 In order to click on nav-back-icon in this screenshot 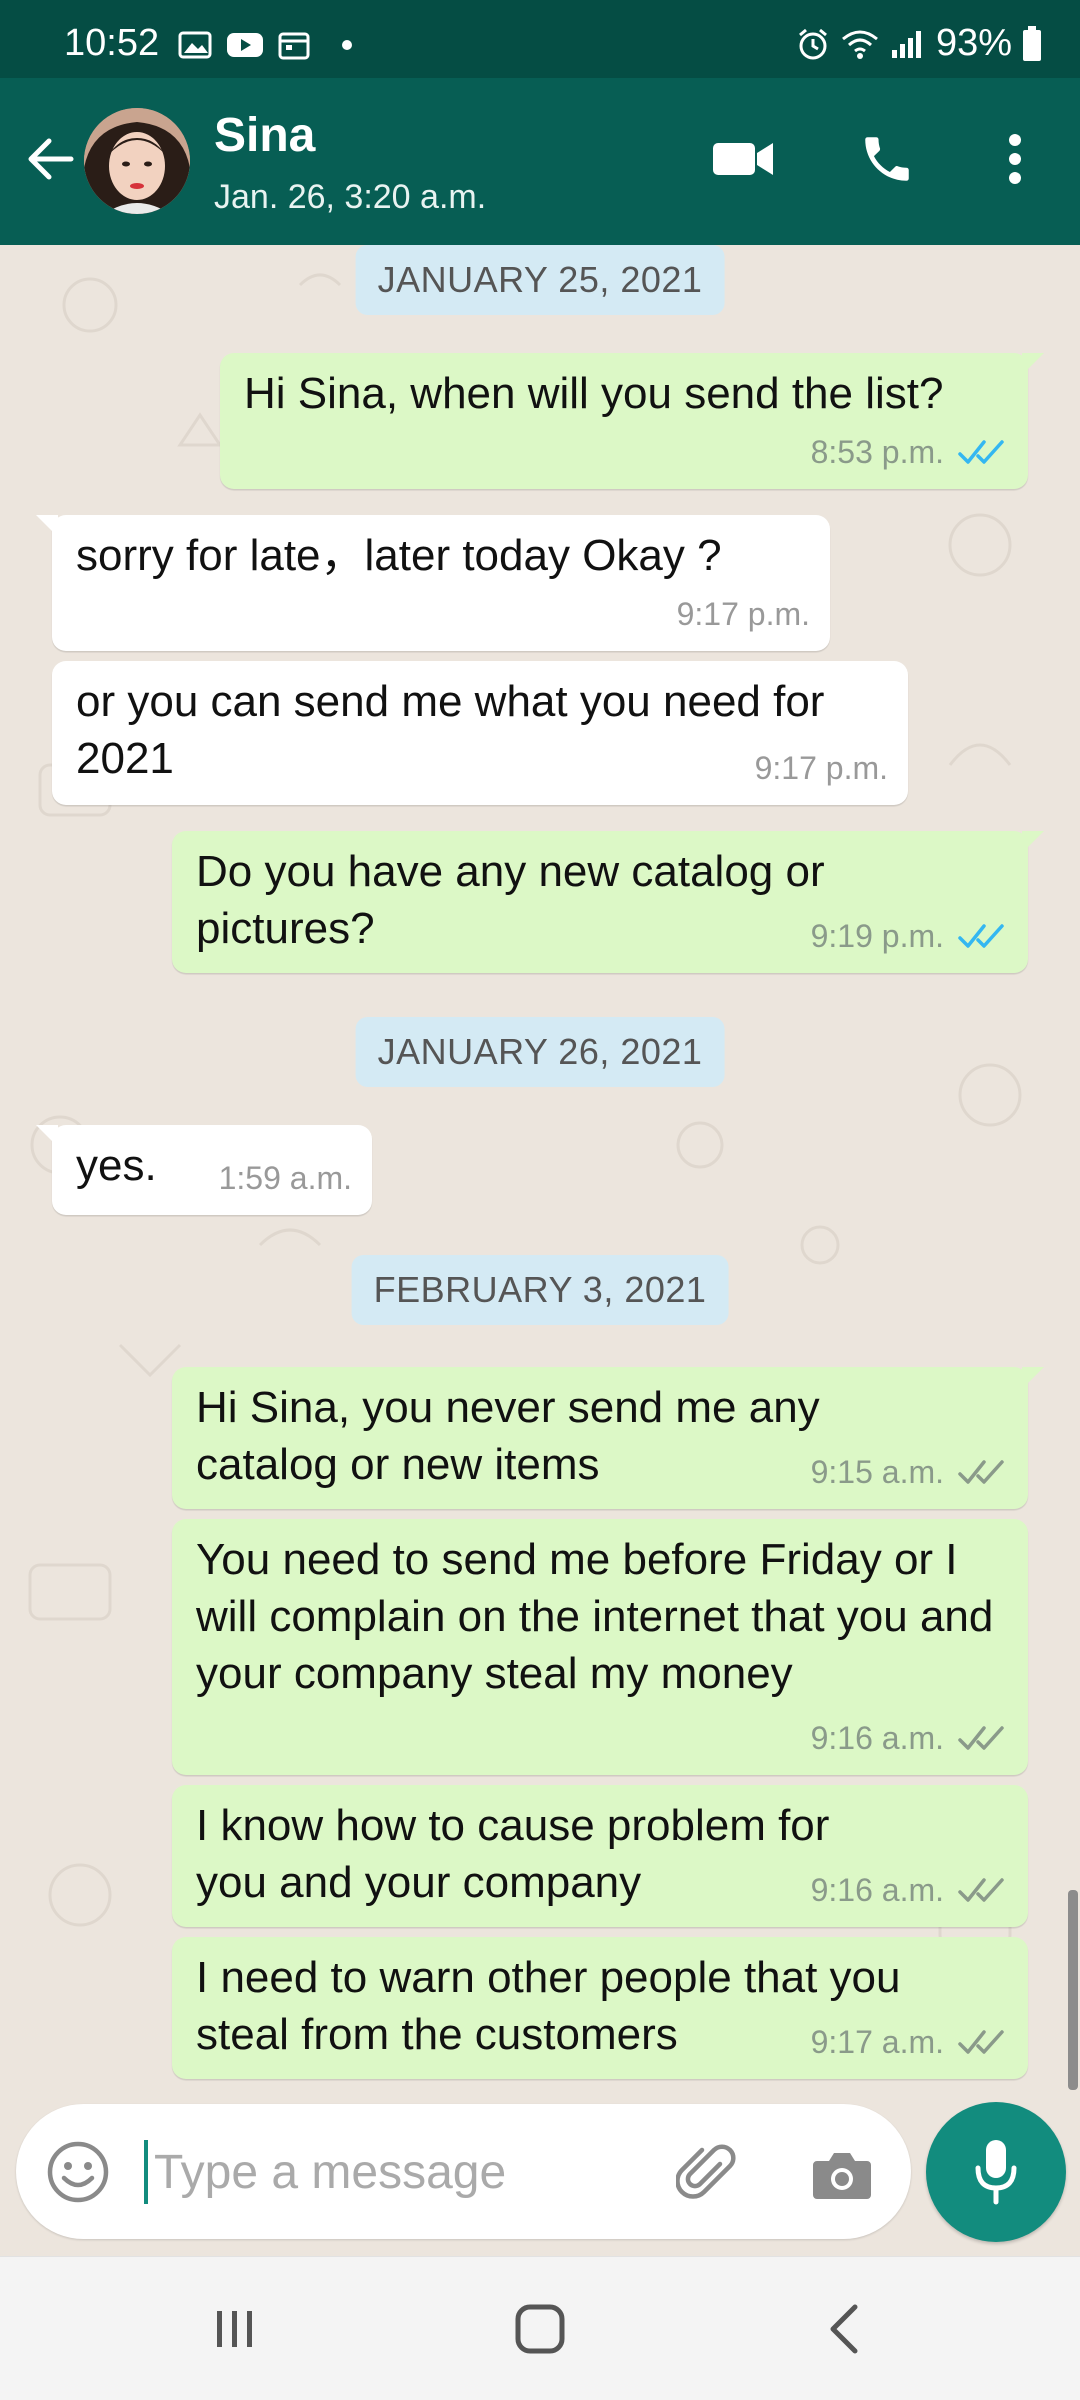, I will do `click(844, 2329)`.